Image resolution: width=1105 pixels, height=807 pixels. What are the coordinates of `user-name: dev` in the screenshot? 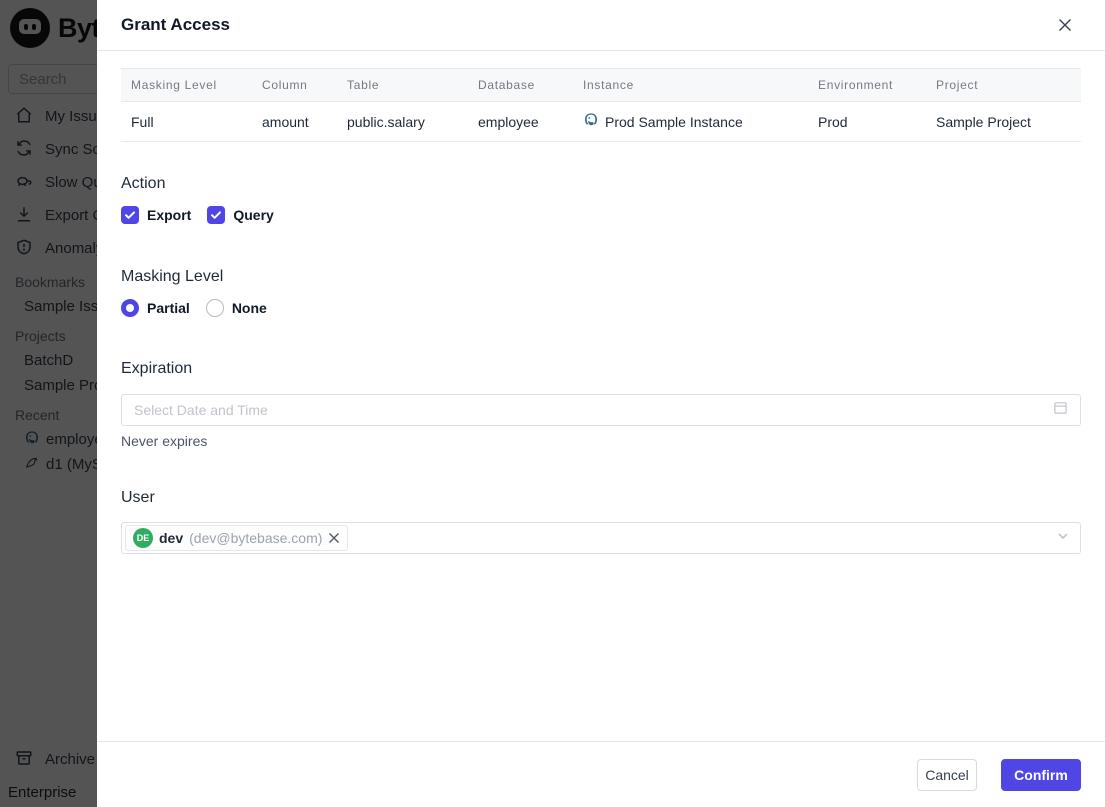 It's located at (171, 538).